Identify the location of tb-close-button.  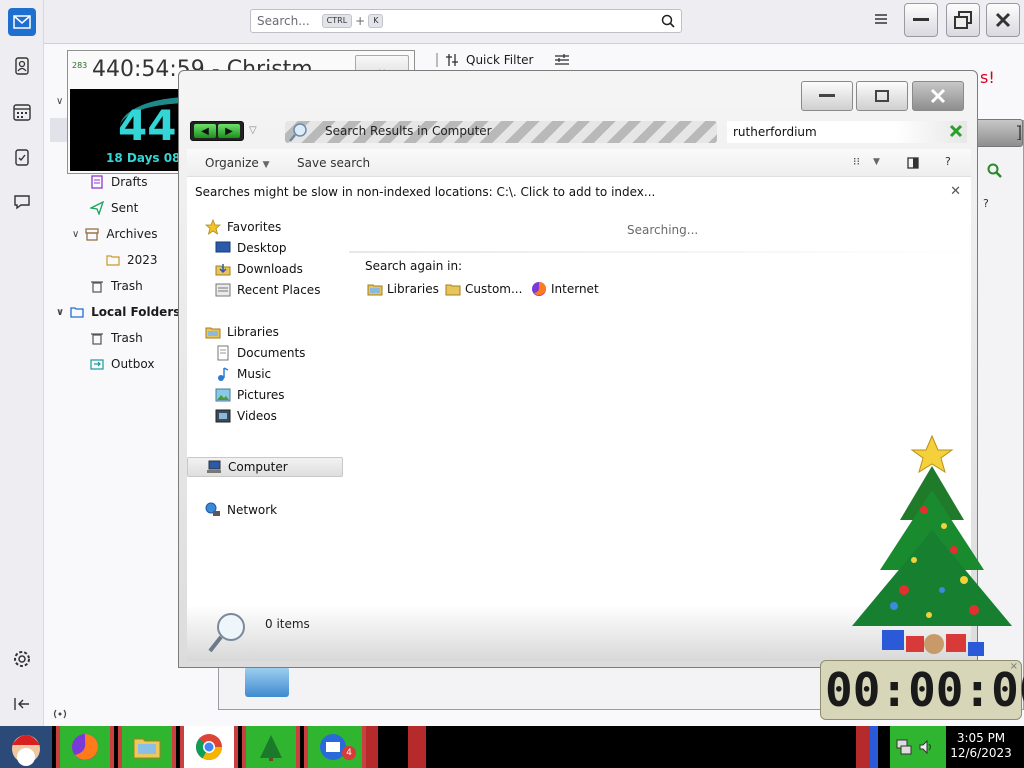
(1003, 20).